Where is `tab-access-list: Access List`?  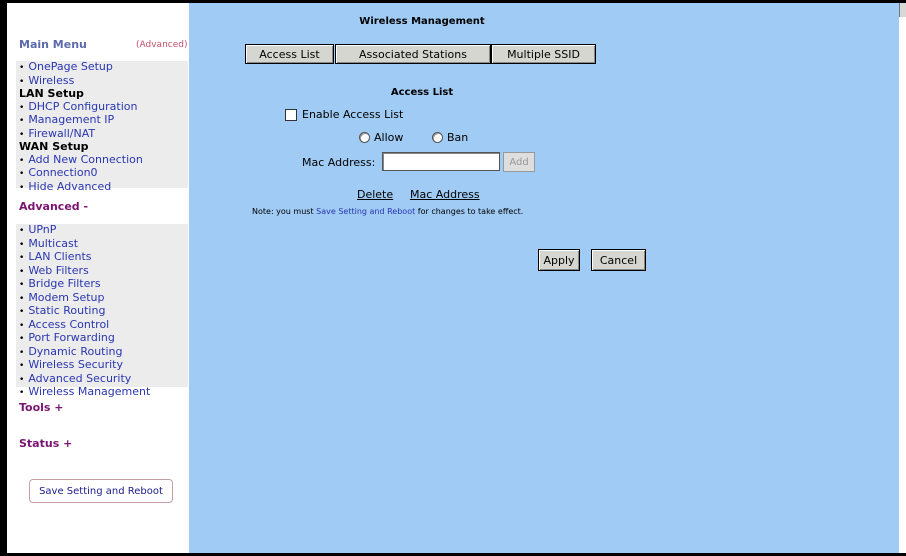 tab-access-list: Access List is located at coordinates (289, 54).